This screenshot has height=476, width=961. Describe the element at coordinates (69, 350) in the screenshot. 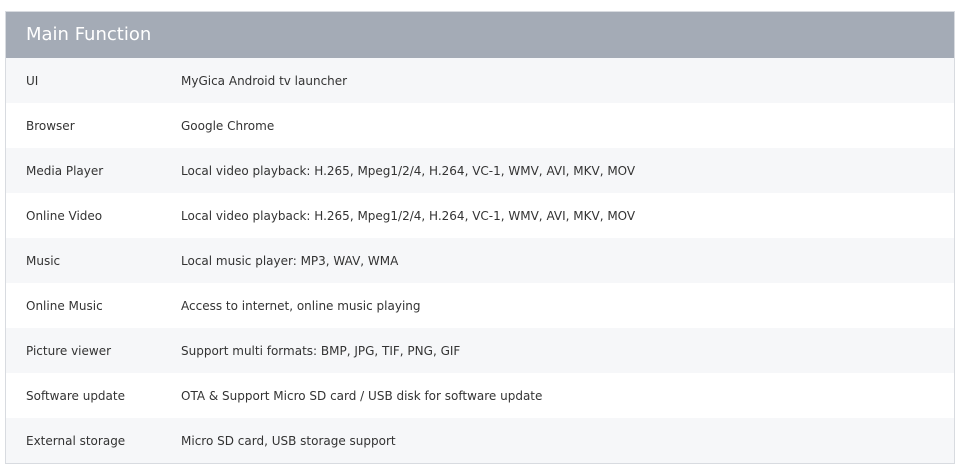

I see `row-label: Picture viewer` at that location.